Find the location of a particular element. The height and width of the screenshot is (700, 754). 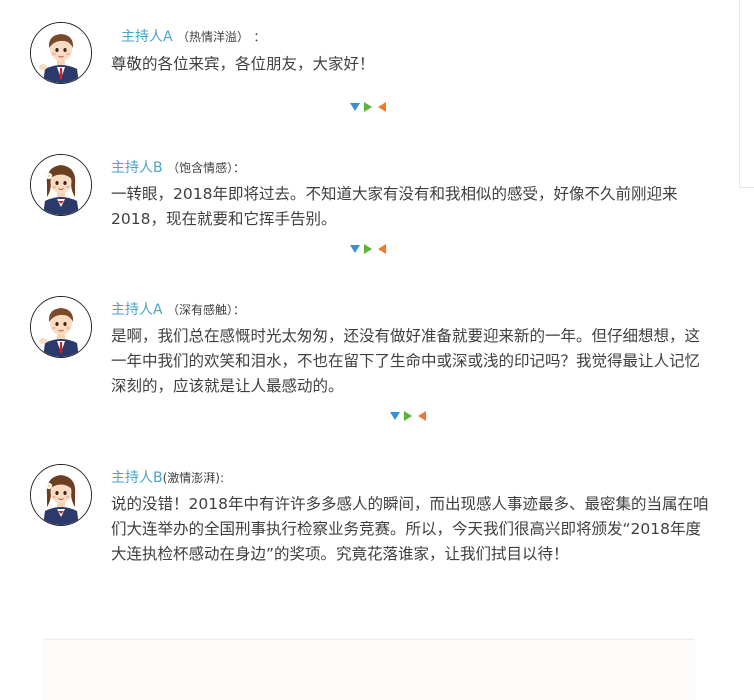

speaker-line: 主持人A （深有感触）： is located at coordinates (178, 310).